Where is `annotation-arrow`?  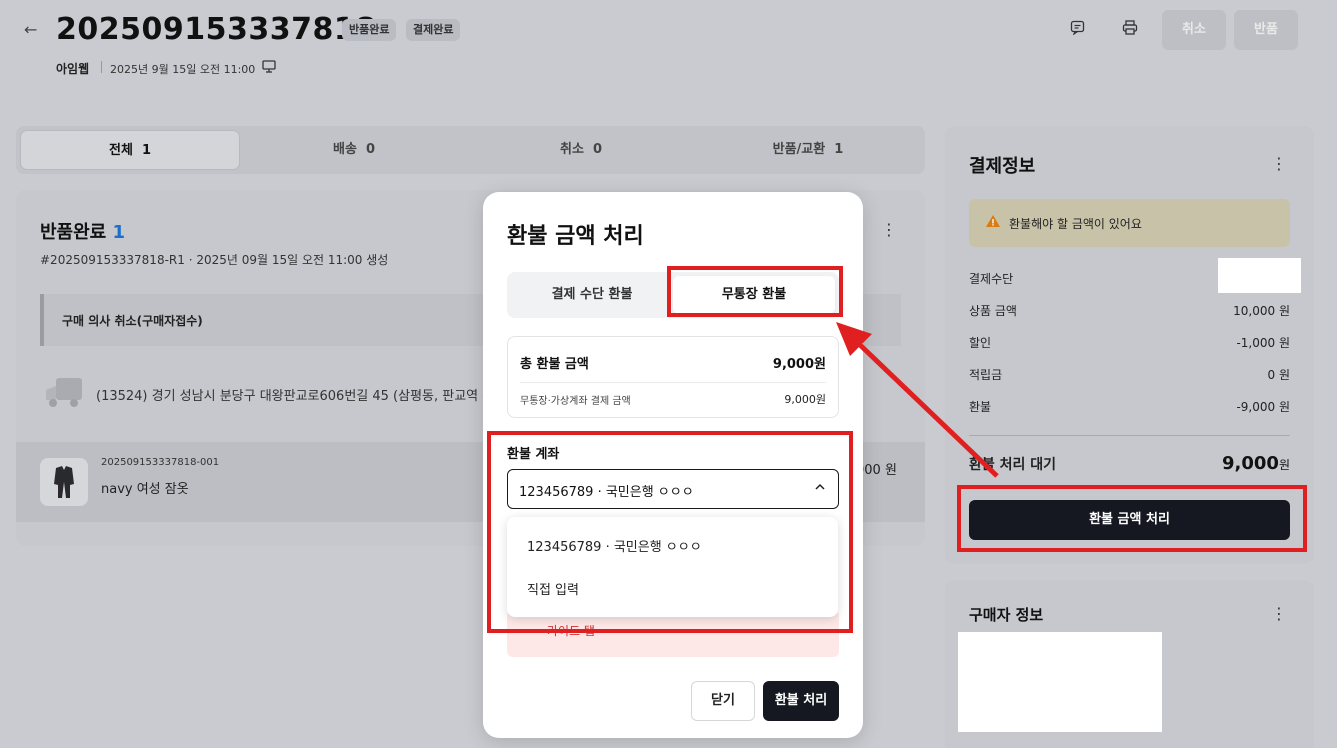 annotation-arrow is located at coordinates (917, 400).